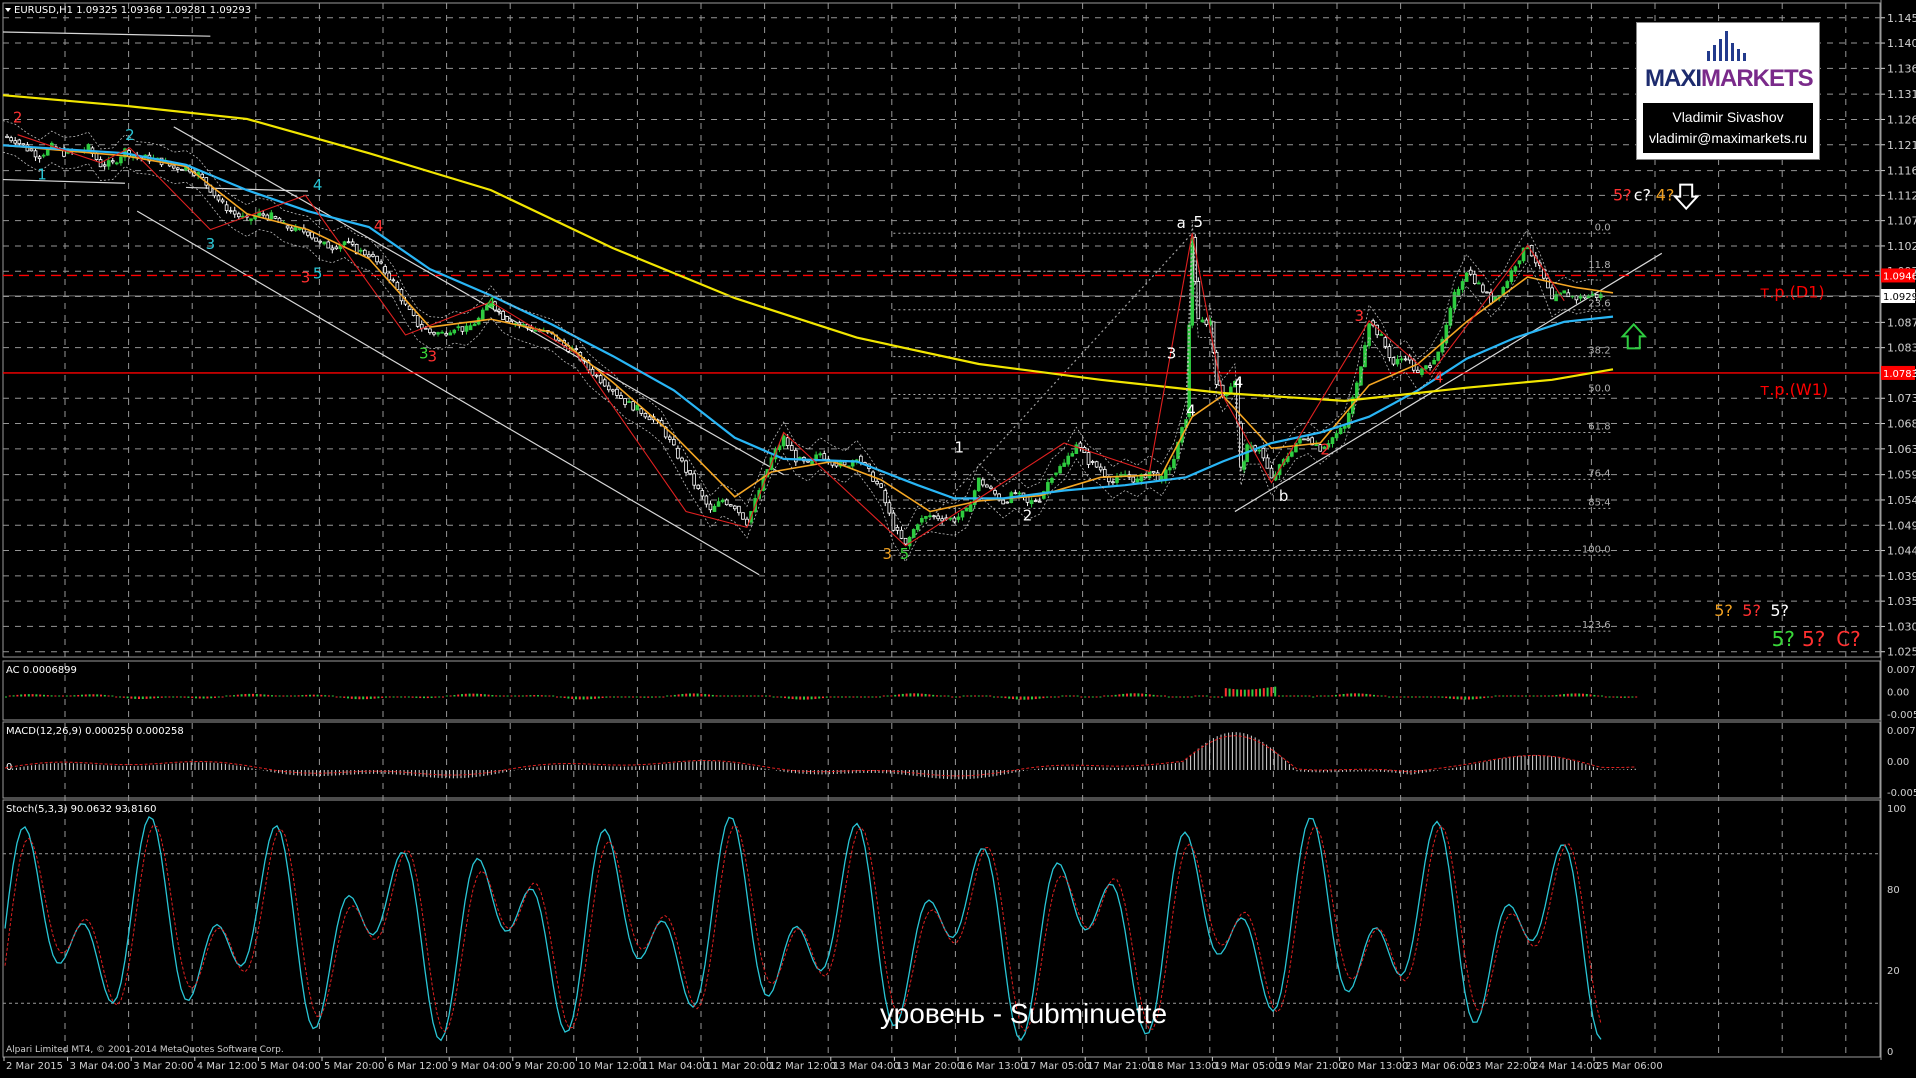  I want to click on time-axis-label: 5 Mar 04:00, so click(290, 1066).